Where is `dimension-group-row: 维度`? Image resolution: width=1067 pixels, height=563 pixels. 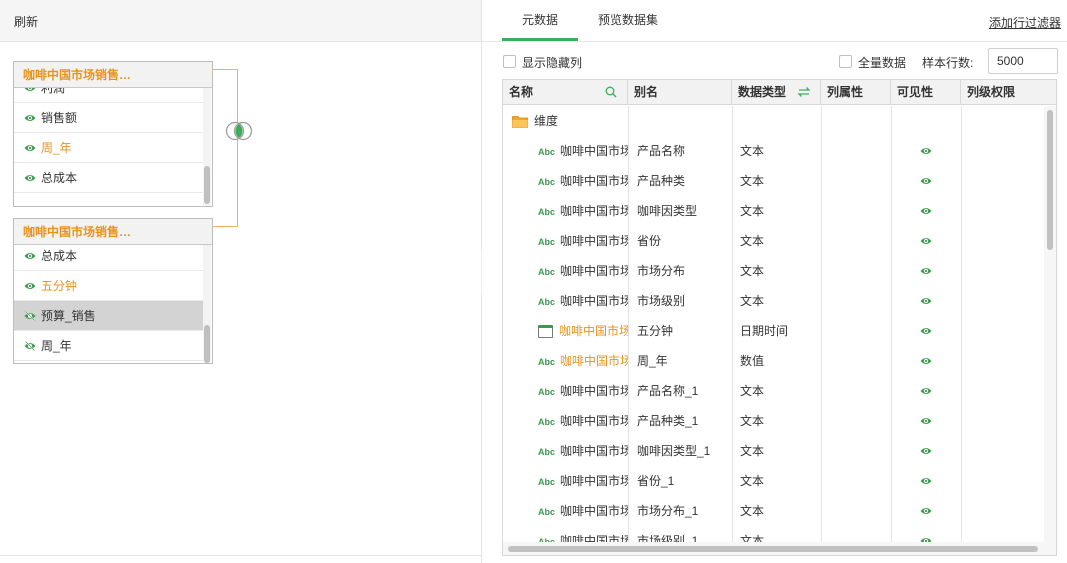
dimension-group-row: 维度 is located at coordinates (773, 121).